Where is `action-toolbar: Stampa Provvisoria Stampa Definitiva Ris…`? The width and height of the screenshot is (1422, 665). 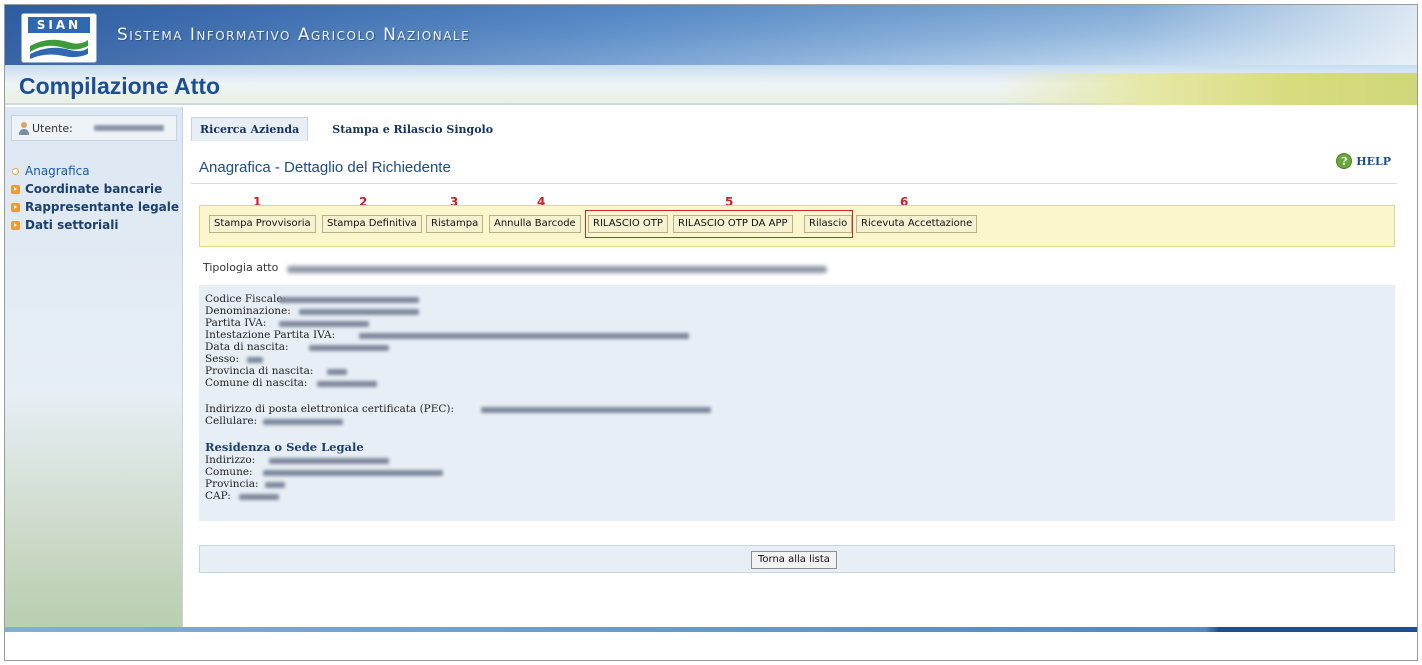 action-toolbar: Stampa Provvisoria Stampa Definitiva Ris… is located at coordinates (797, 226).